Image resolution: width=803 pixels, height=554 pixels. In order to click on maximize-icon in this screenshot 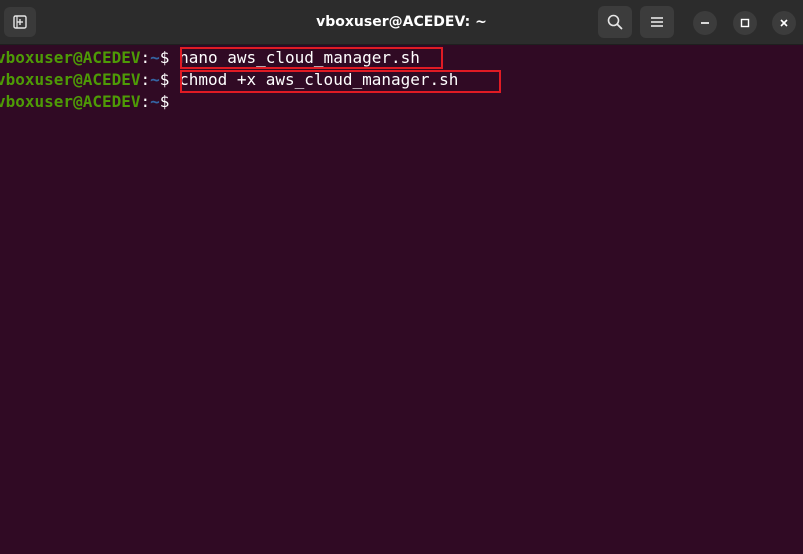, I will do `click(745, 23)`.